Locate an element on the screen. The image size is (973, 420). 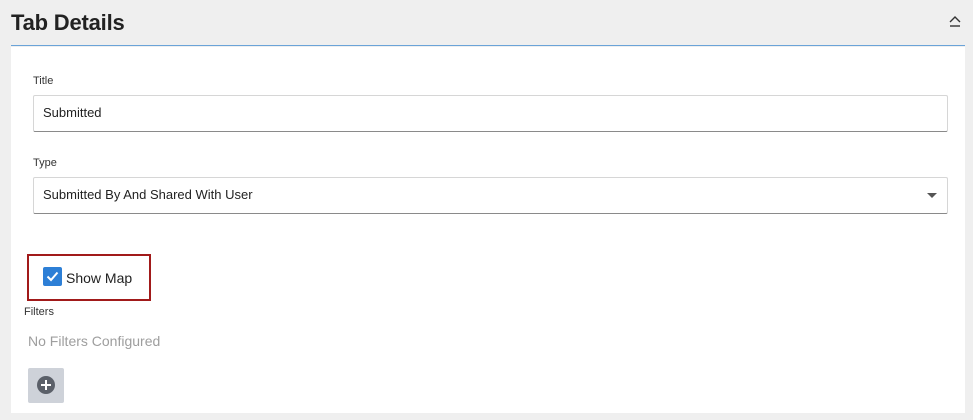
header-divider is located at coordinates (488, 45).